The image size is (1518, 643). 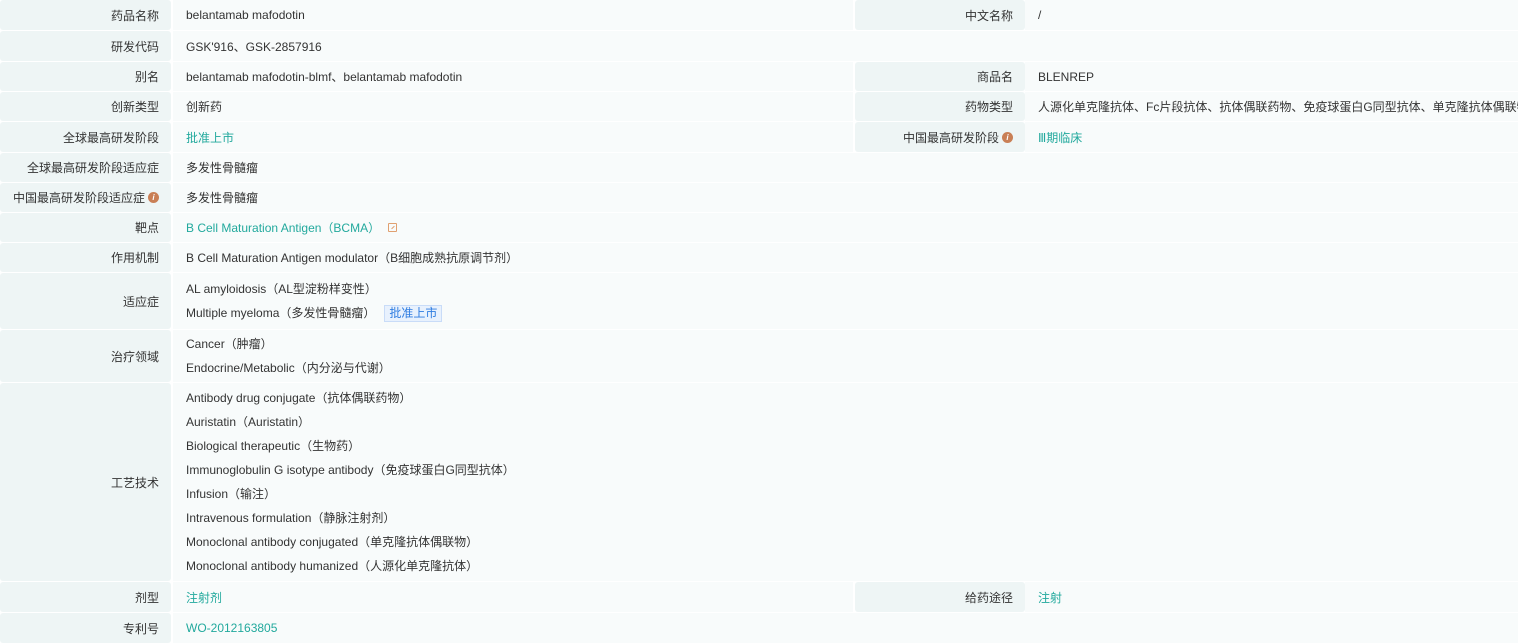 I want to click on innovation-value: 创新药, so click(x=513, y=106).